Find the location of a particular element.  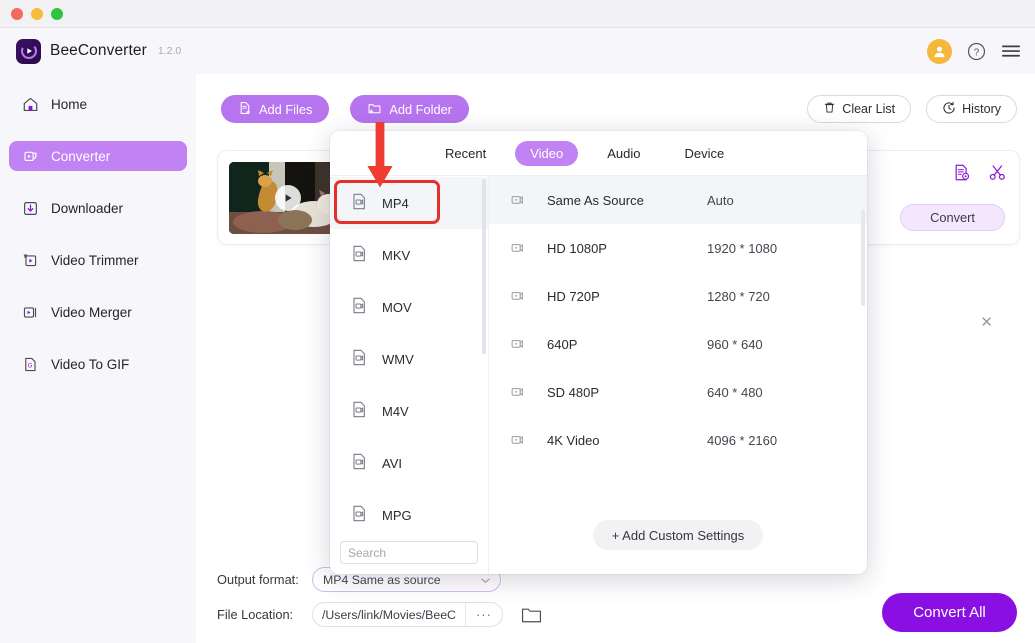

brand: BeeConverter 1.2.0 is located at coordinates (99, 51).